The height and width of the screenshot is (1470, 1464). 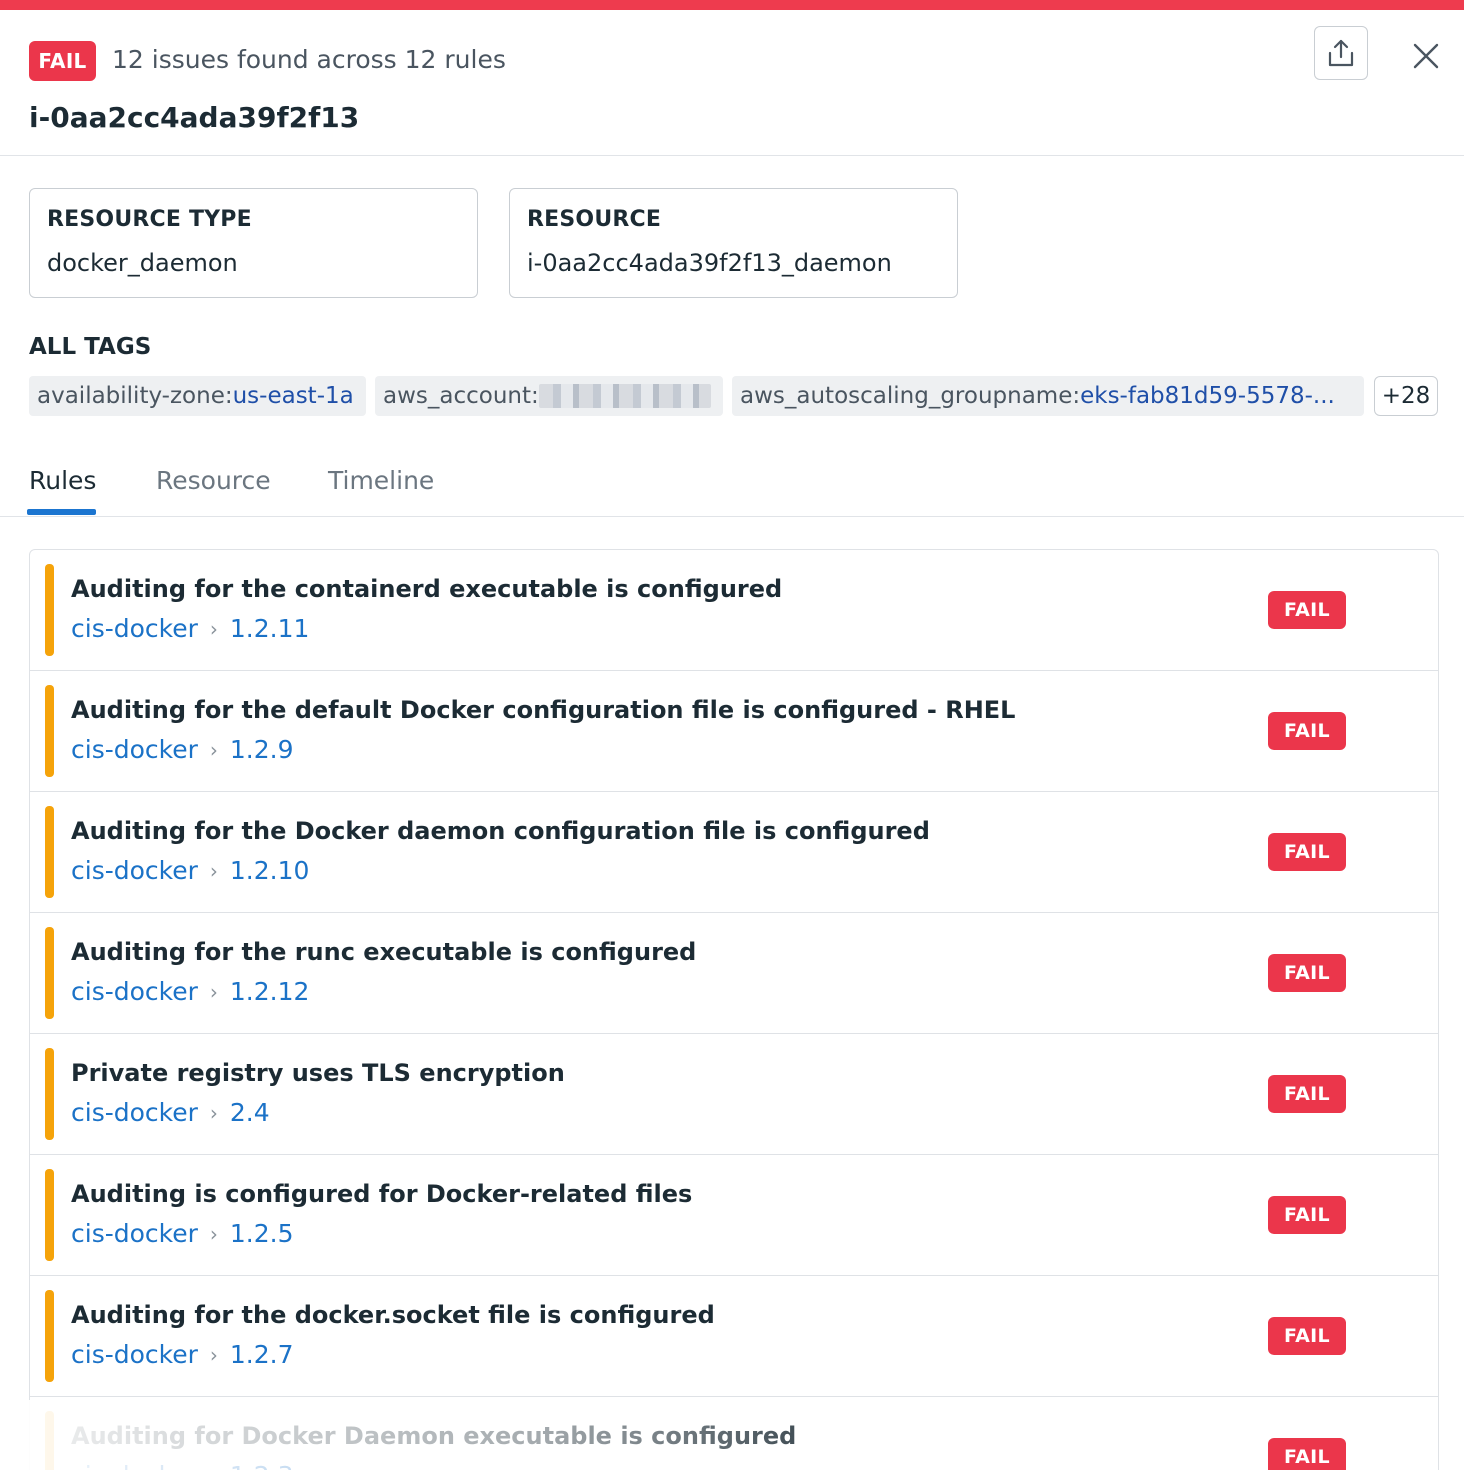 What do you see at coordinates (709, 263) in the screenshot?
I see `resource-value: i-0aa2cc4ada39f2f13_daemon` at bounding box center [709, 263].